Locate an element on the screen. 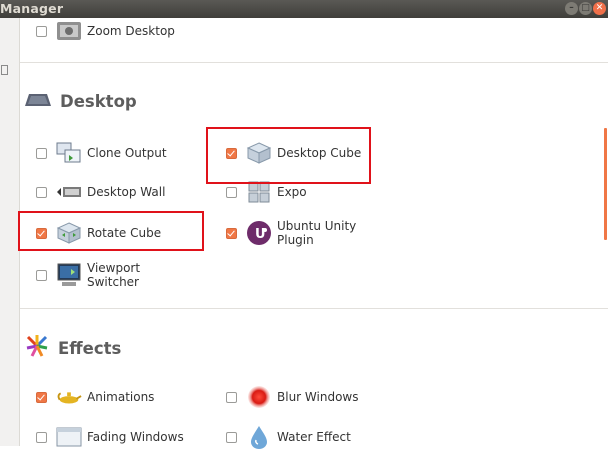 The height and width of the screenshot is (452, 608). desktop-section-icon is located at coordinates (38, 101).